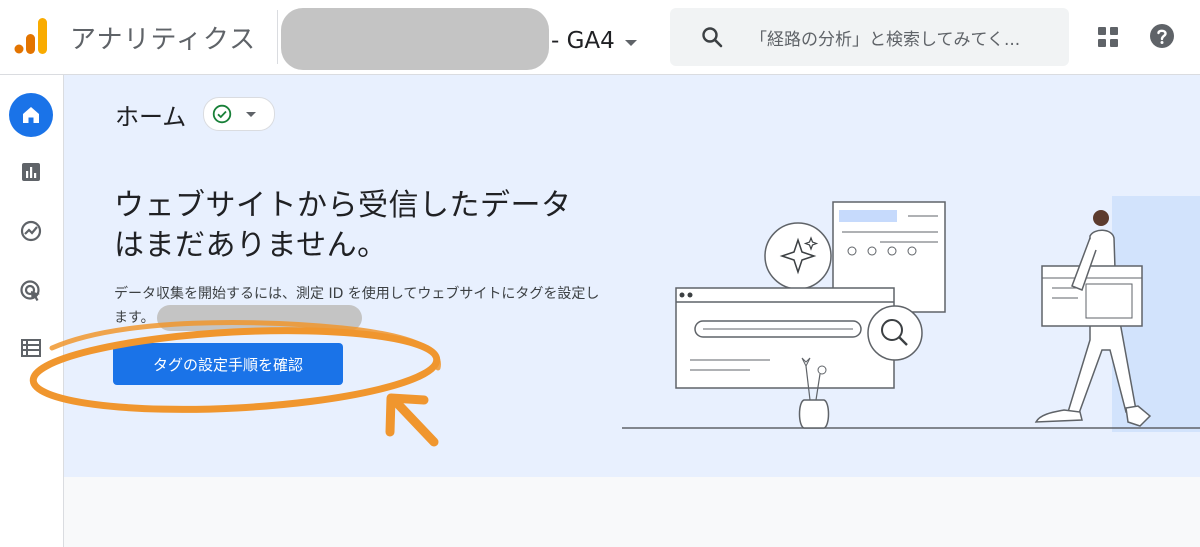 Image resolution: width=1200 pixels, height=547 pixels. Describe the element at coordinates (583, 41) in the screenshot. I see `property-name: - GA4` at that location.